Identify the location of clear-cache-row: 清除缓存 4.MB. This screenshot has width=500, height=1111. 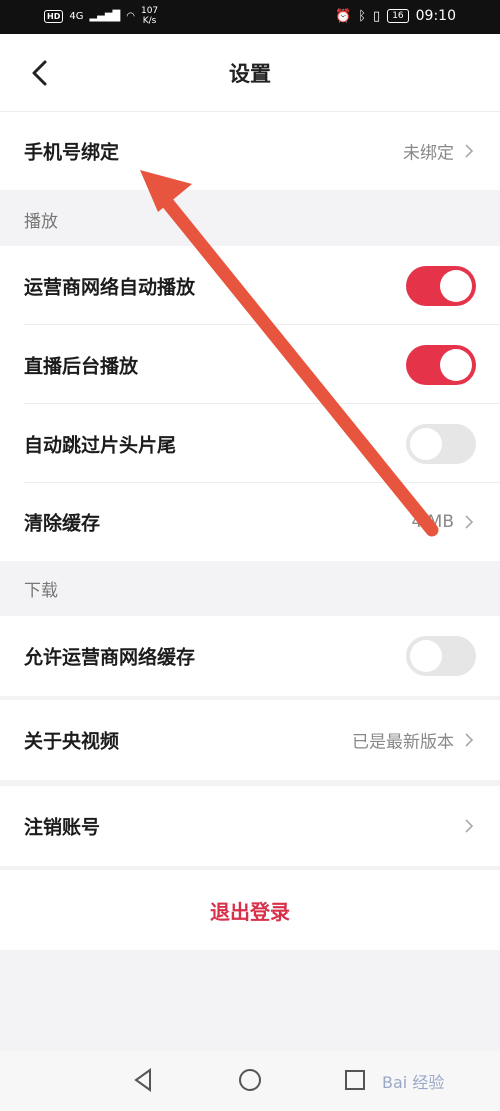
(250, 522).